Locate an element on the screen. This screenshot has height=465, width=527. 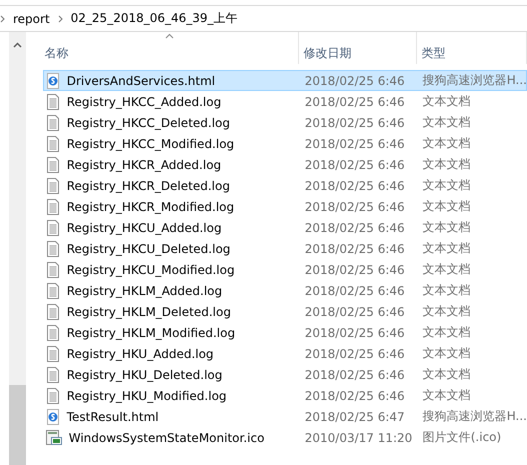
file-name: Registry_HKCU_Added.log is located at coordinates (144, 227).